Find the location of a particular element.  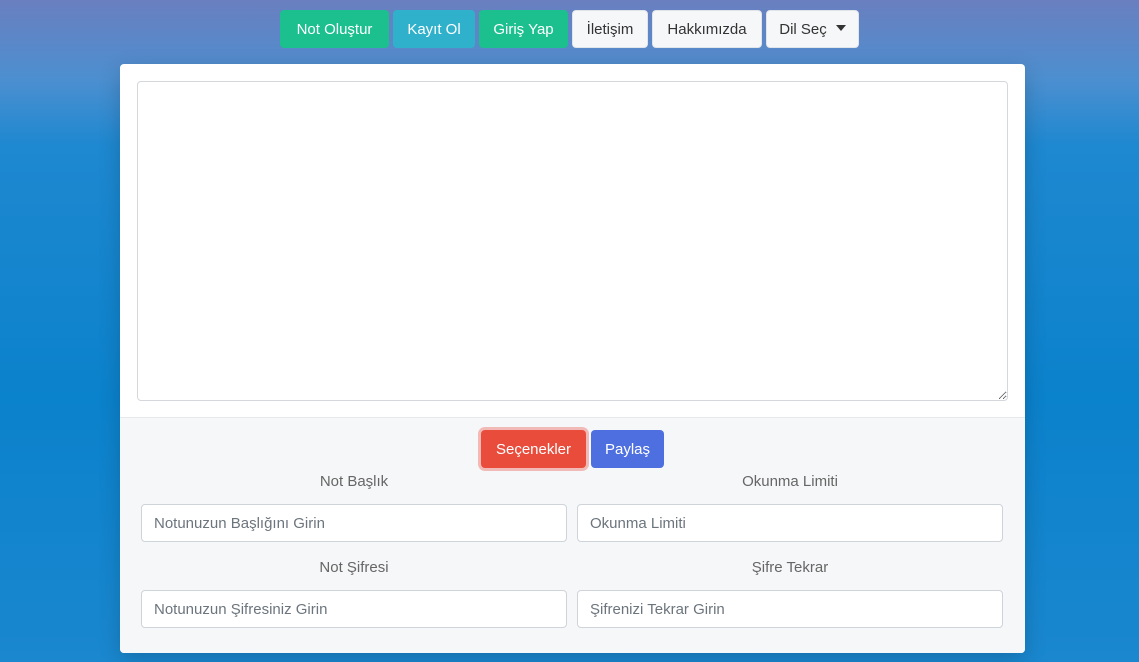

contact-button: İletişim is located at coordinates (610, 29).